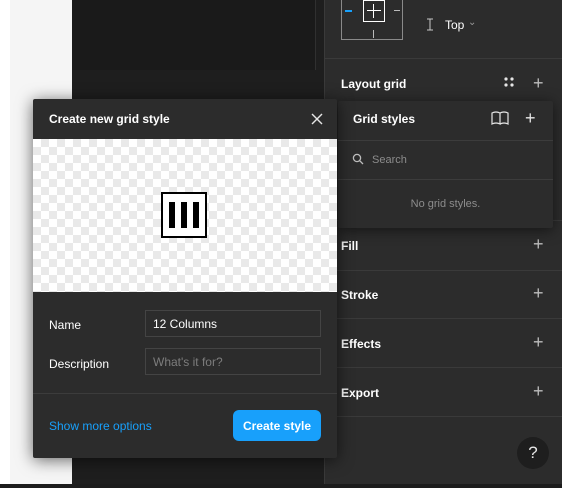 This screenshot has height=488, width=562. What do you see at coordinates (384, 119) in the screenshot?
I see `grid-styles-title: Grid styles` at bounding box center [384, 119].